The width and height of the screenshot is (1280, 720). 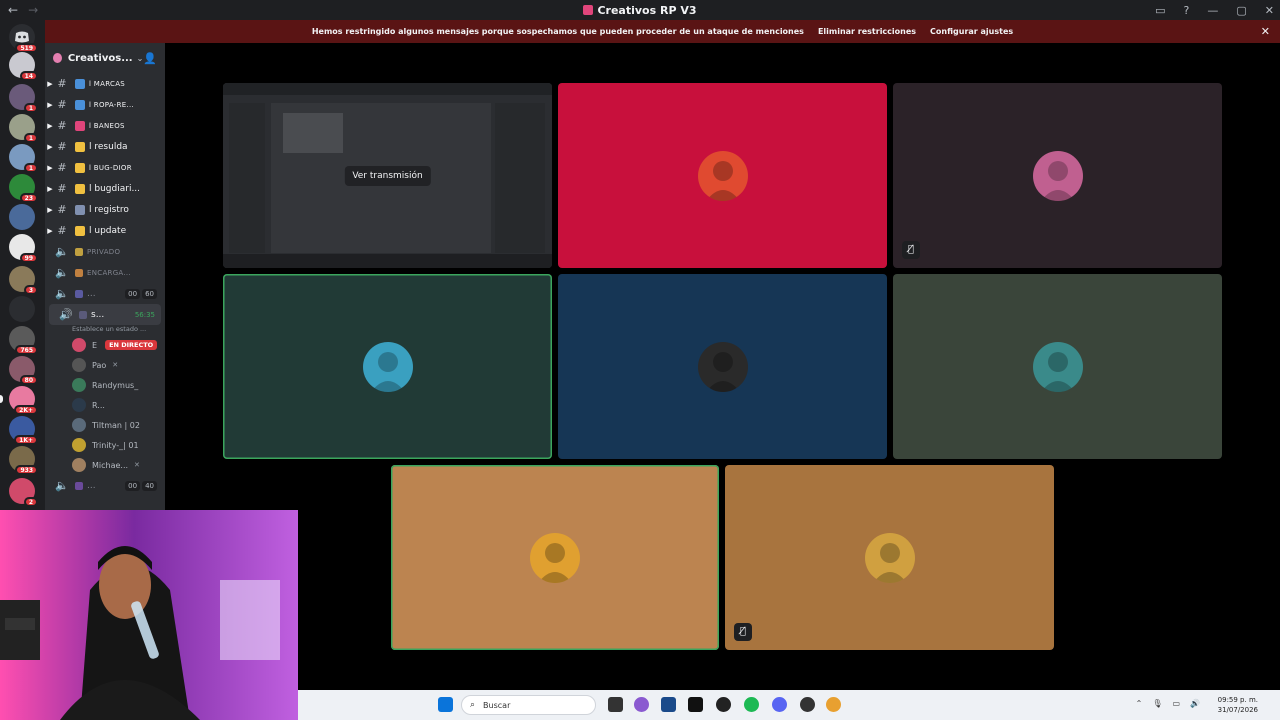 What do you see at coordinates (751, 704) in the screenshot?
I see `spotify-icon` at bounding box center [751, 704].